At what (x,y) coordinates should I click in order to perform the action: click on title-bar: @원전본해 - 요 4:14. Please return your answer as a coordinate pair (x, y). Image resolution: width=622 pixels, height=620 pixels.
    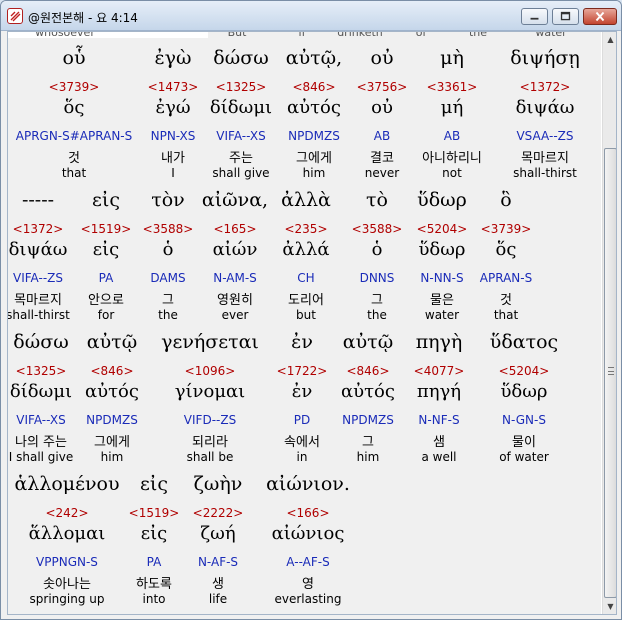
    Looking at the image, I should click on (311, 16).